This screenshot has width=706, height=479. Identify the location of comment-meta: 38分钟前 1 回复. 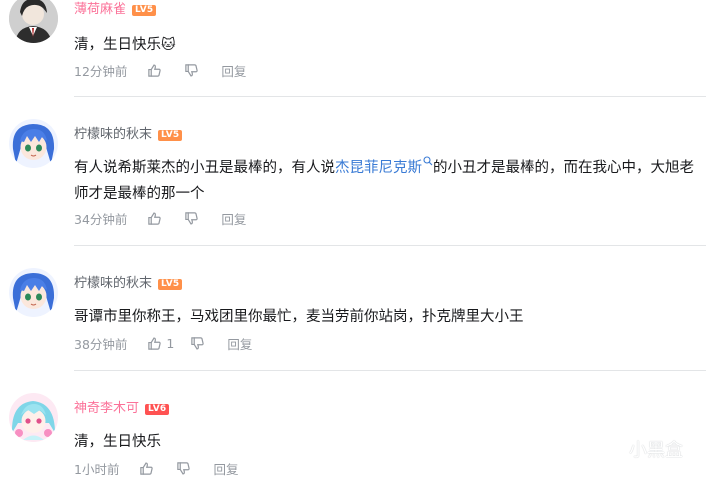
(174, 343).